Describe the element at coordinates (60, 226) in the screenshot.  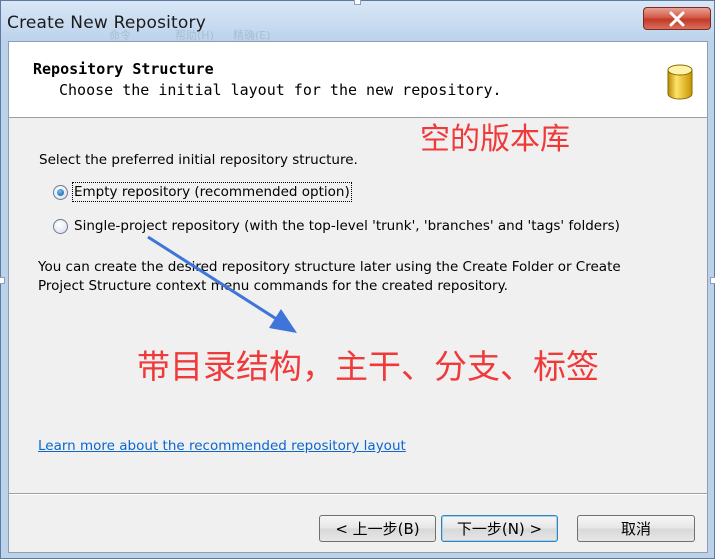
I see `radio-button` at that location.